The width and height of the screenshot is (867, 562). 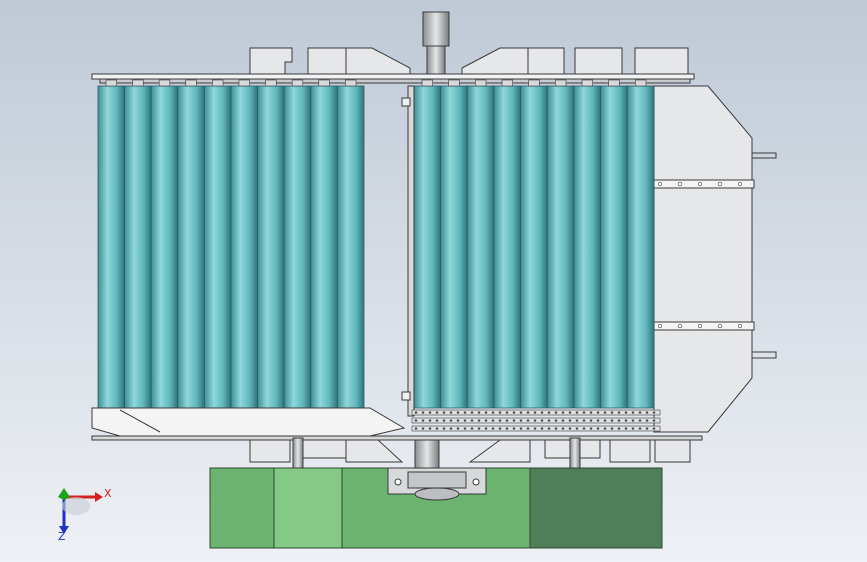 What do you see at coordinates (76, 506) in the screenshot?
I see `triad-shadow` at bounding box center [76, 506].